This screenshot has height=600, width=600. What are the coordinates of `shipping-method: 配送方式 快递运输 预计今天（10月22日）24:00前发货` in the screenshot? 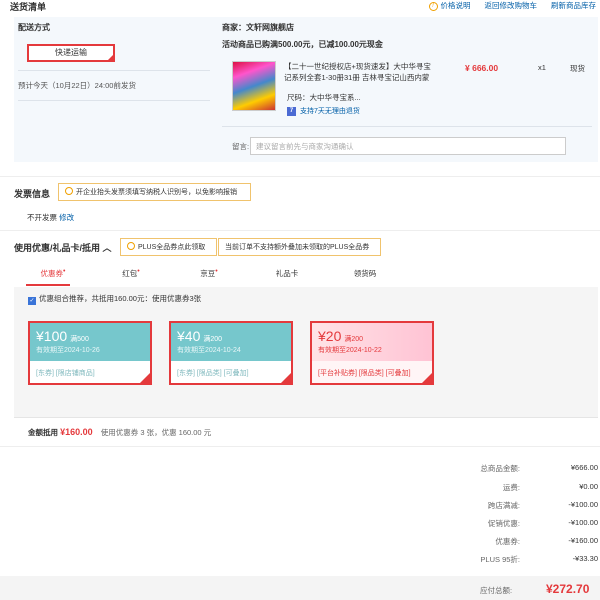 It's located at (114, 61).